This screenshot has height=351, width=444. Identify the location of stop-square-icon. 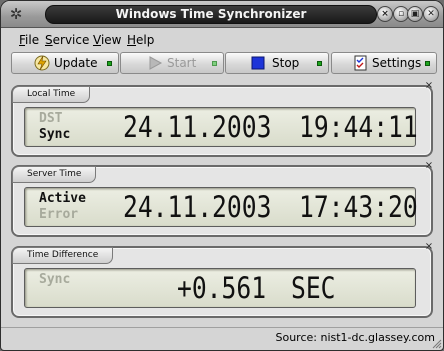
(258, 63).